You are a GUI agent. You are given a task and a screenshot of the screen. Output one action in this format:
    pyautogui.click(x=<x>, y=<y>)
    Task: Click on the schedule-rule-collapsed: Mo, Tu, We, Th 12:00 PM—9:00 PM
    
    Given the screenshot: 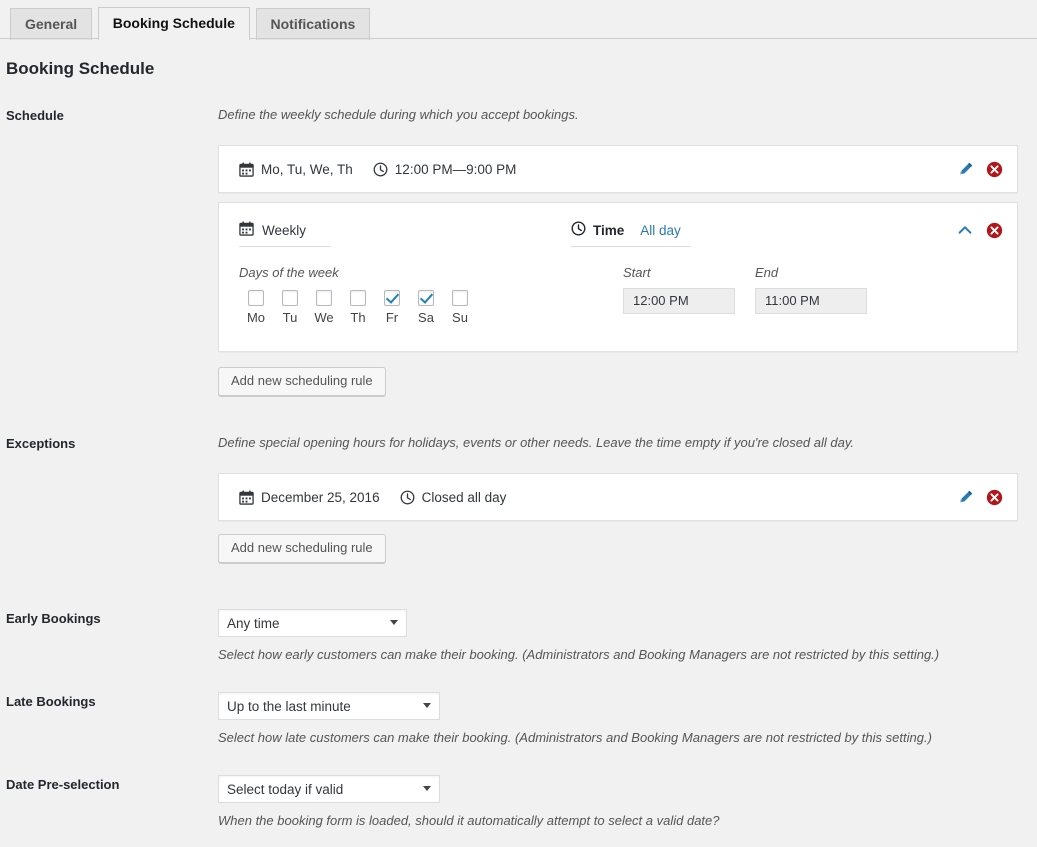 What is the action you would take?
    pyautogui.click(x=618, y=169)
    